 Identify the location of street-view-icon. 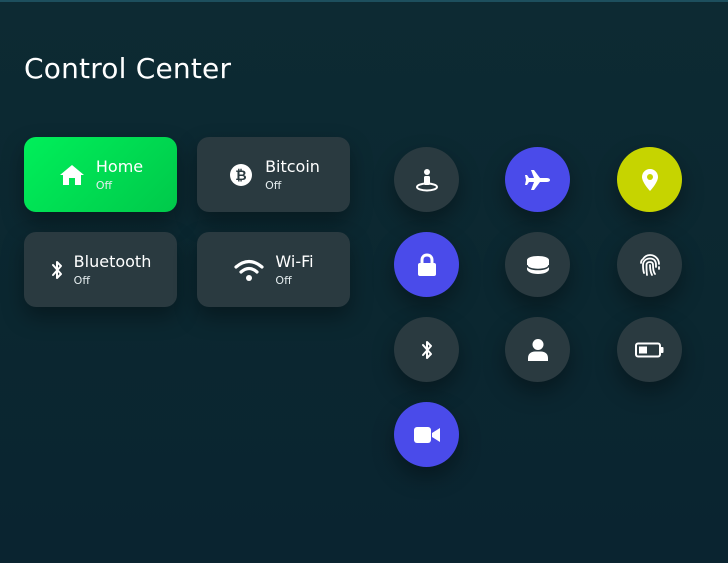
(427, 180).